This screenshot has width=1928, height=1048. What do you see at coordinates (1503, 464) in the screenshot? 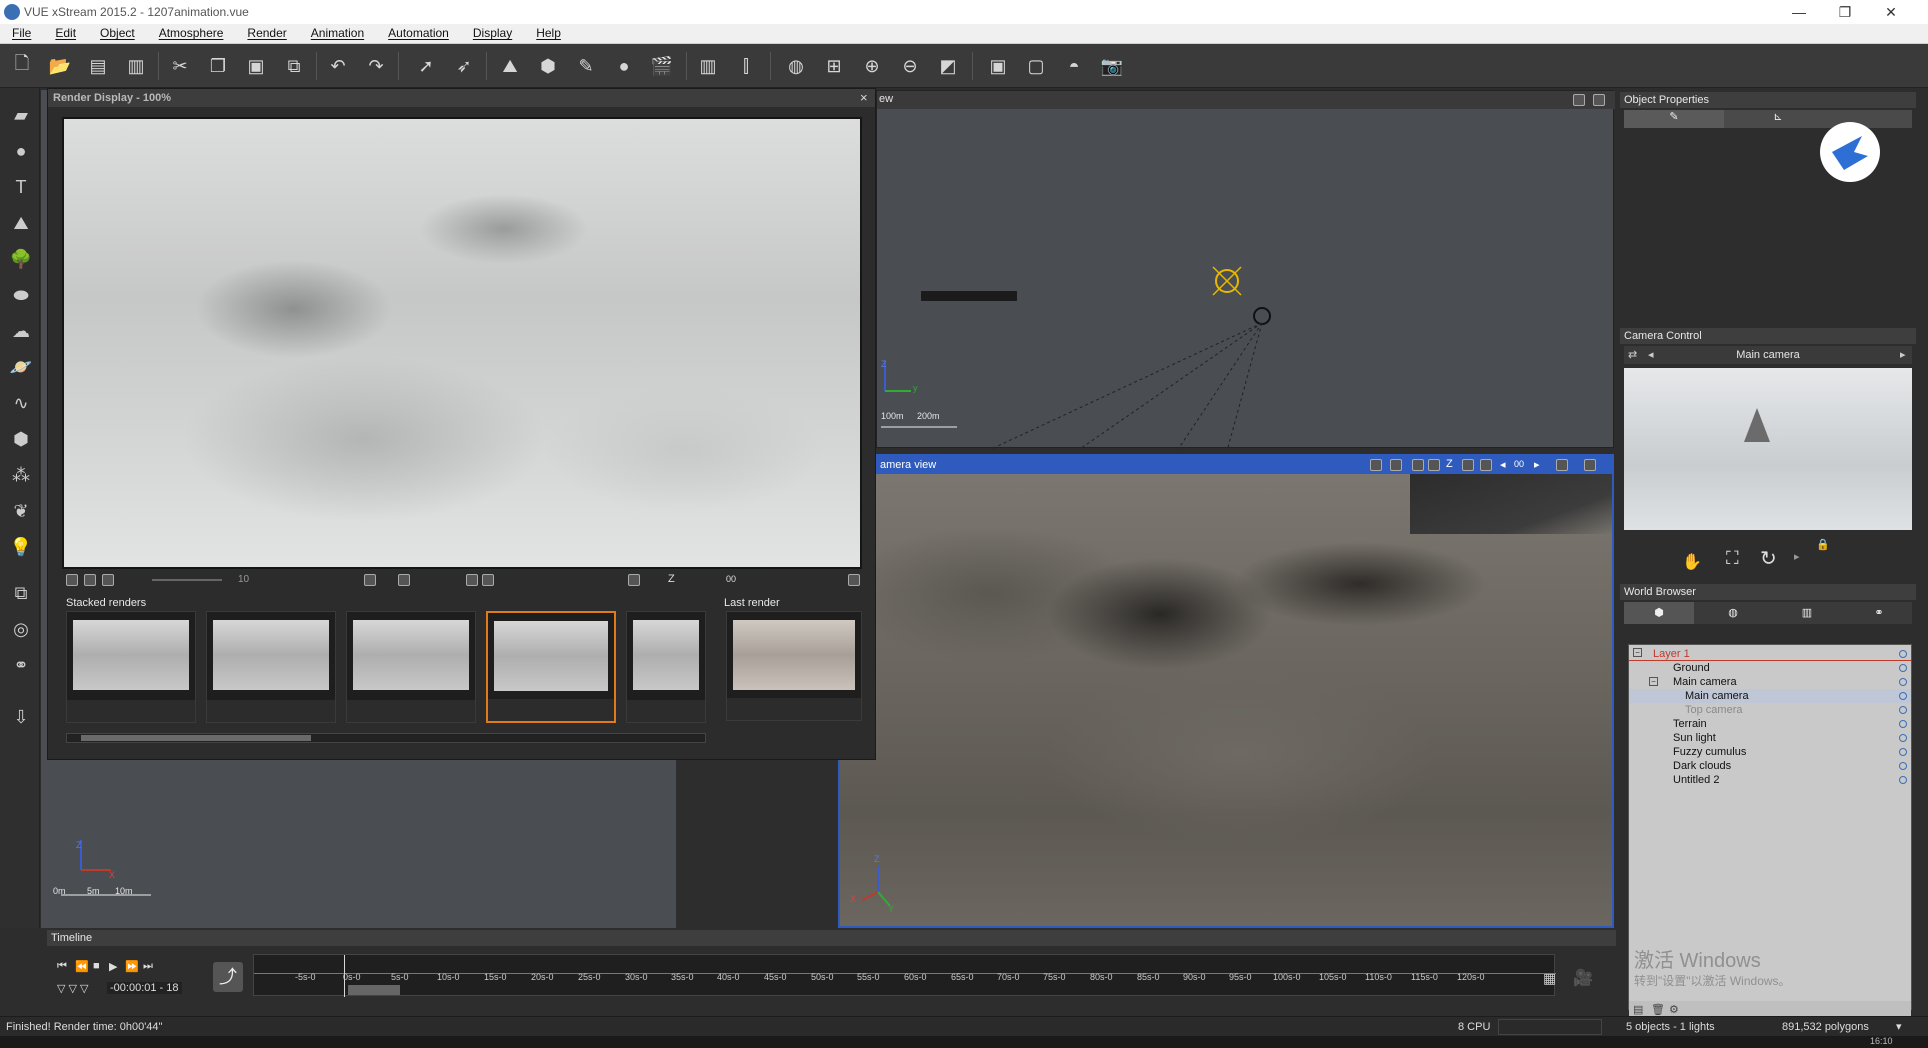
I see `cam-vp-prev-icon: ◂` at bounding box center [1503, 464].